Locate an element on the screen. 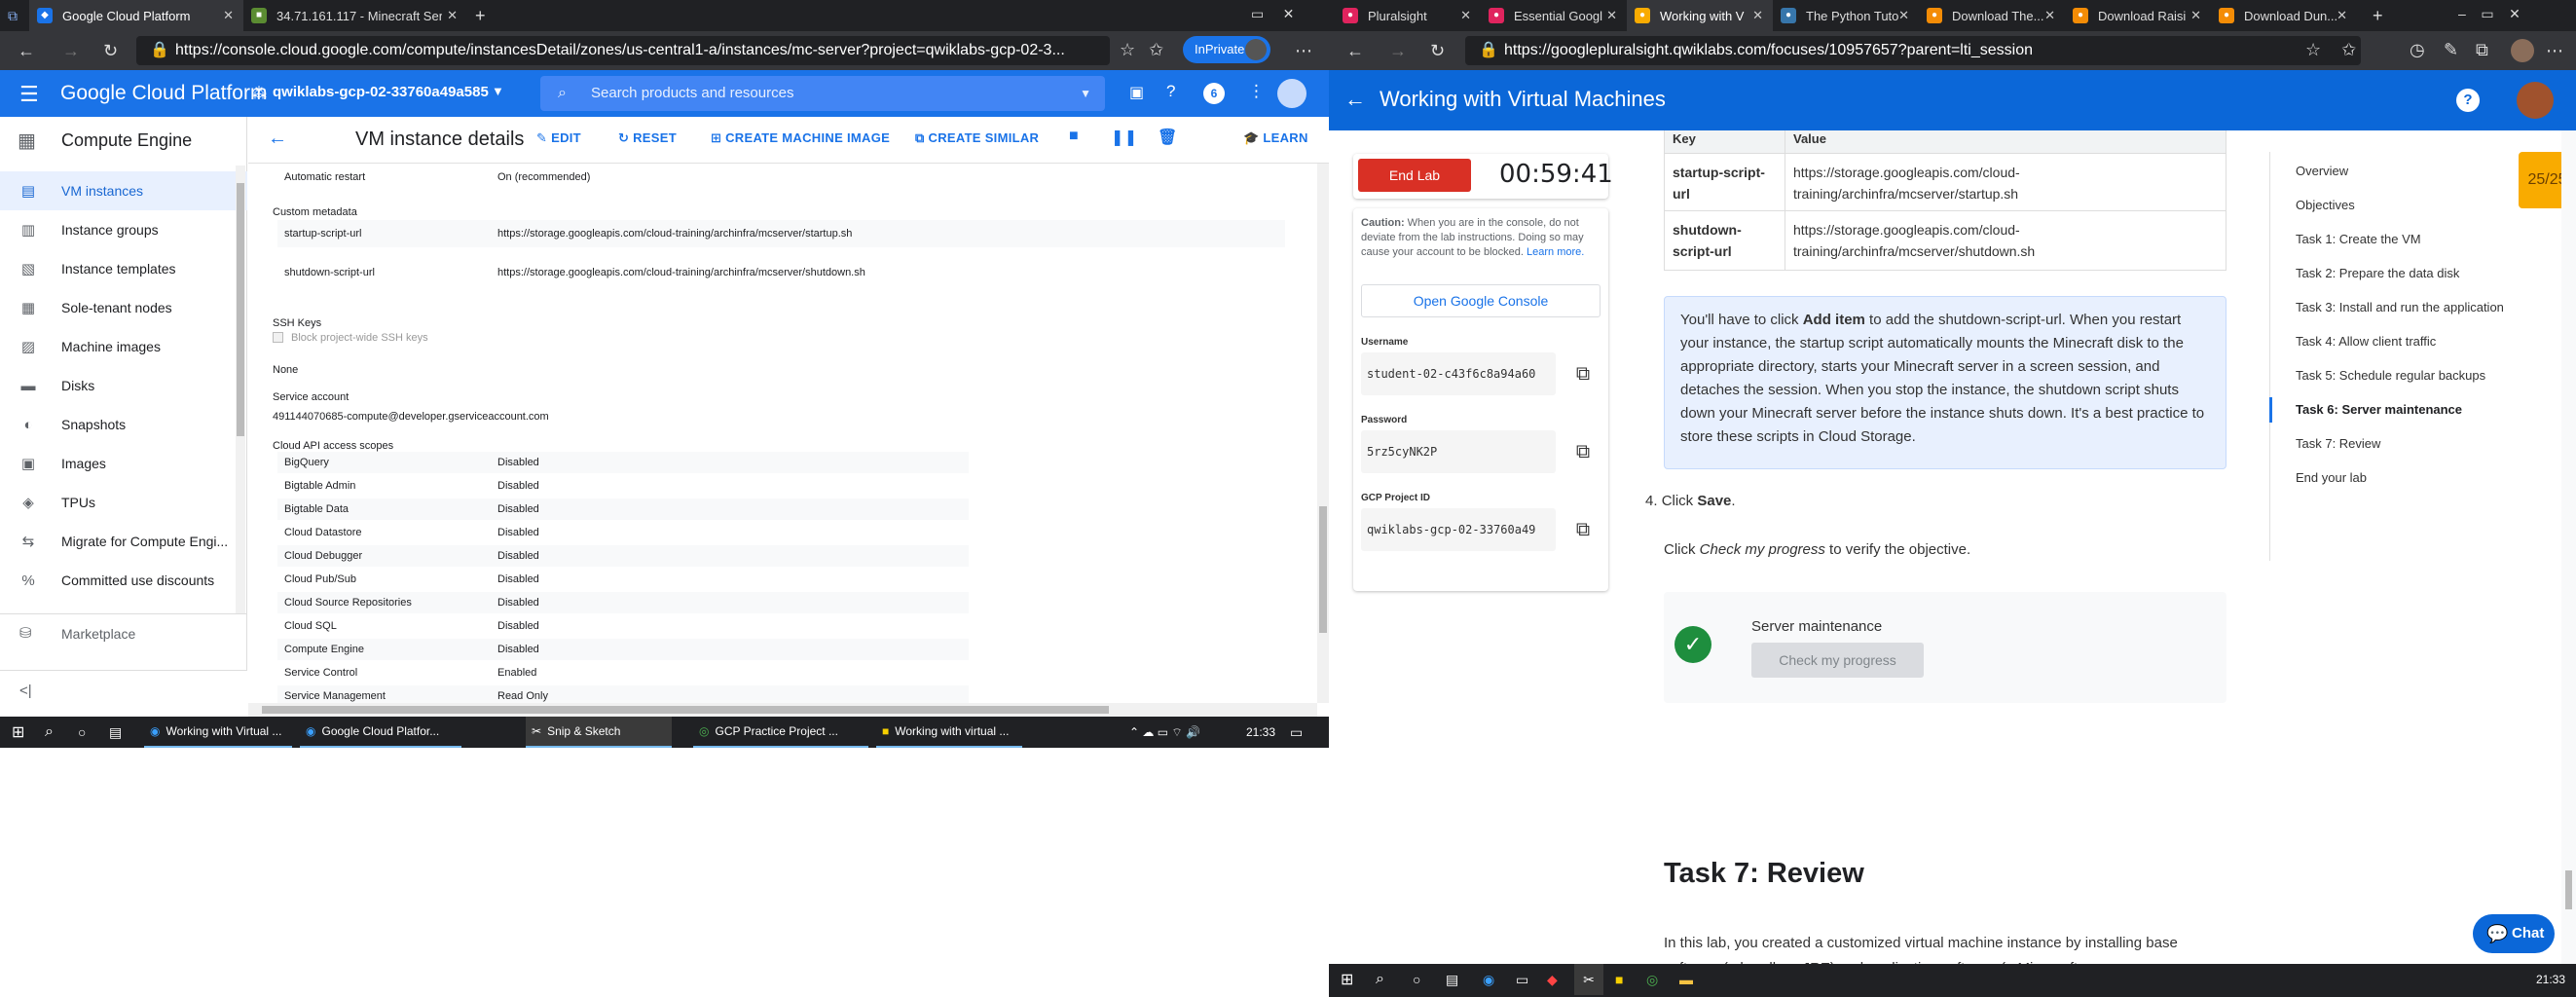  main-vertical-scrollbar is located at coordinates (1323, 433).